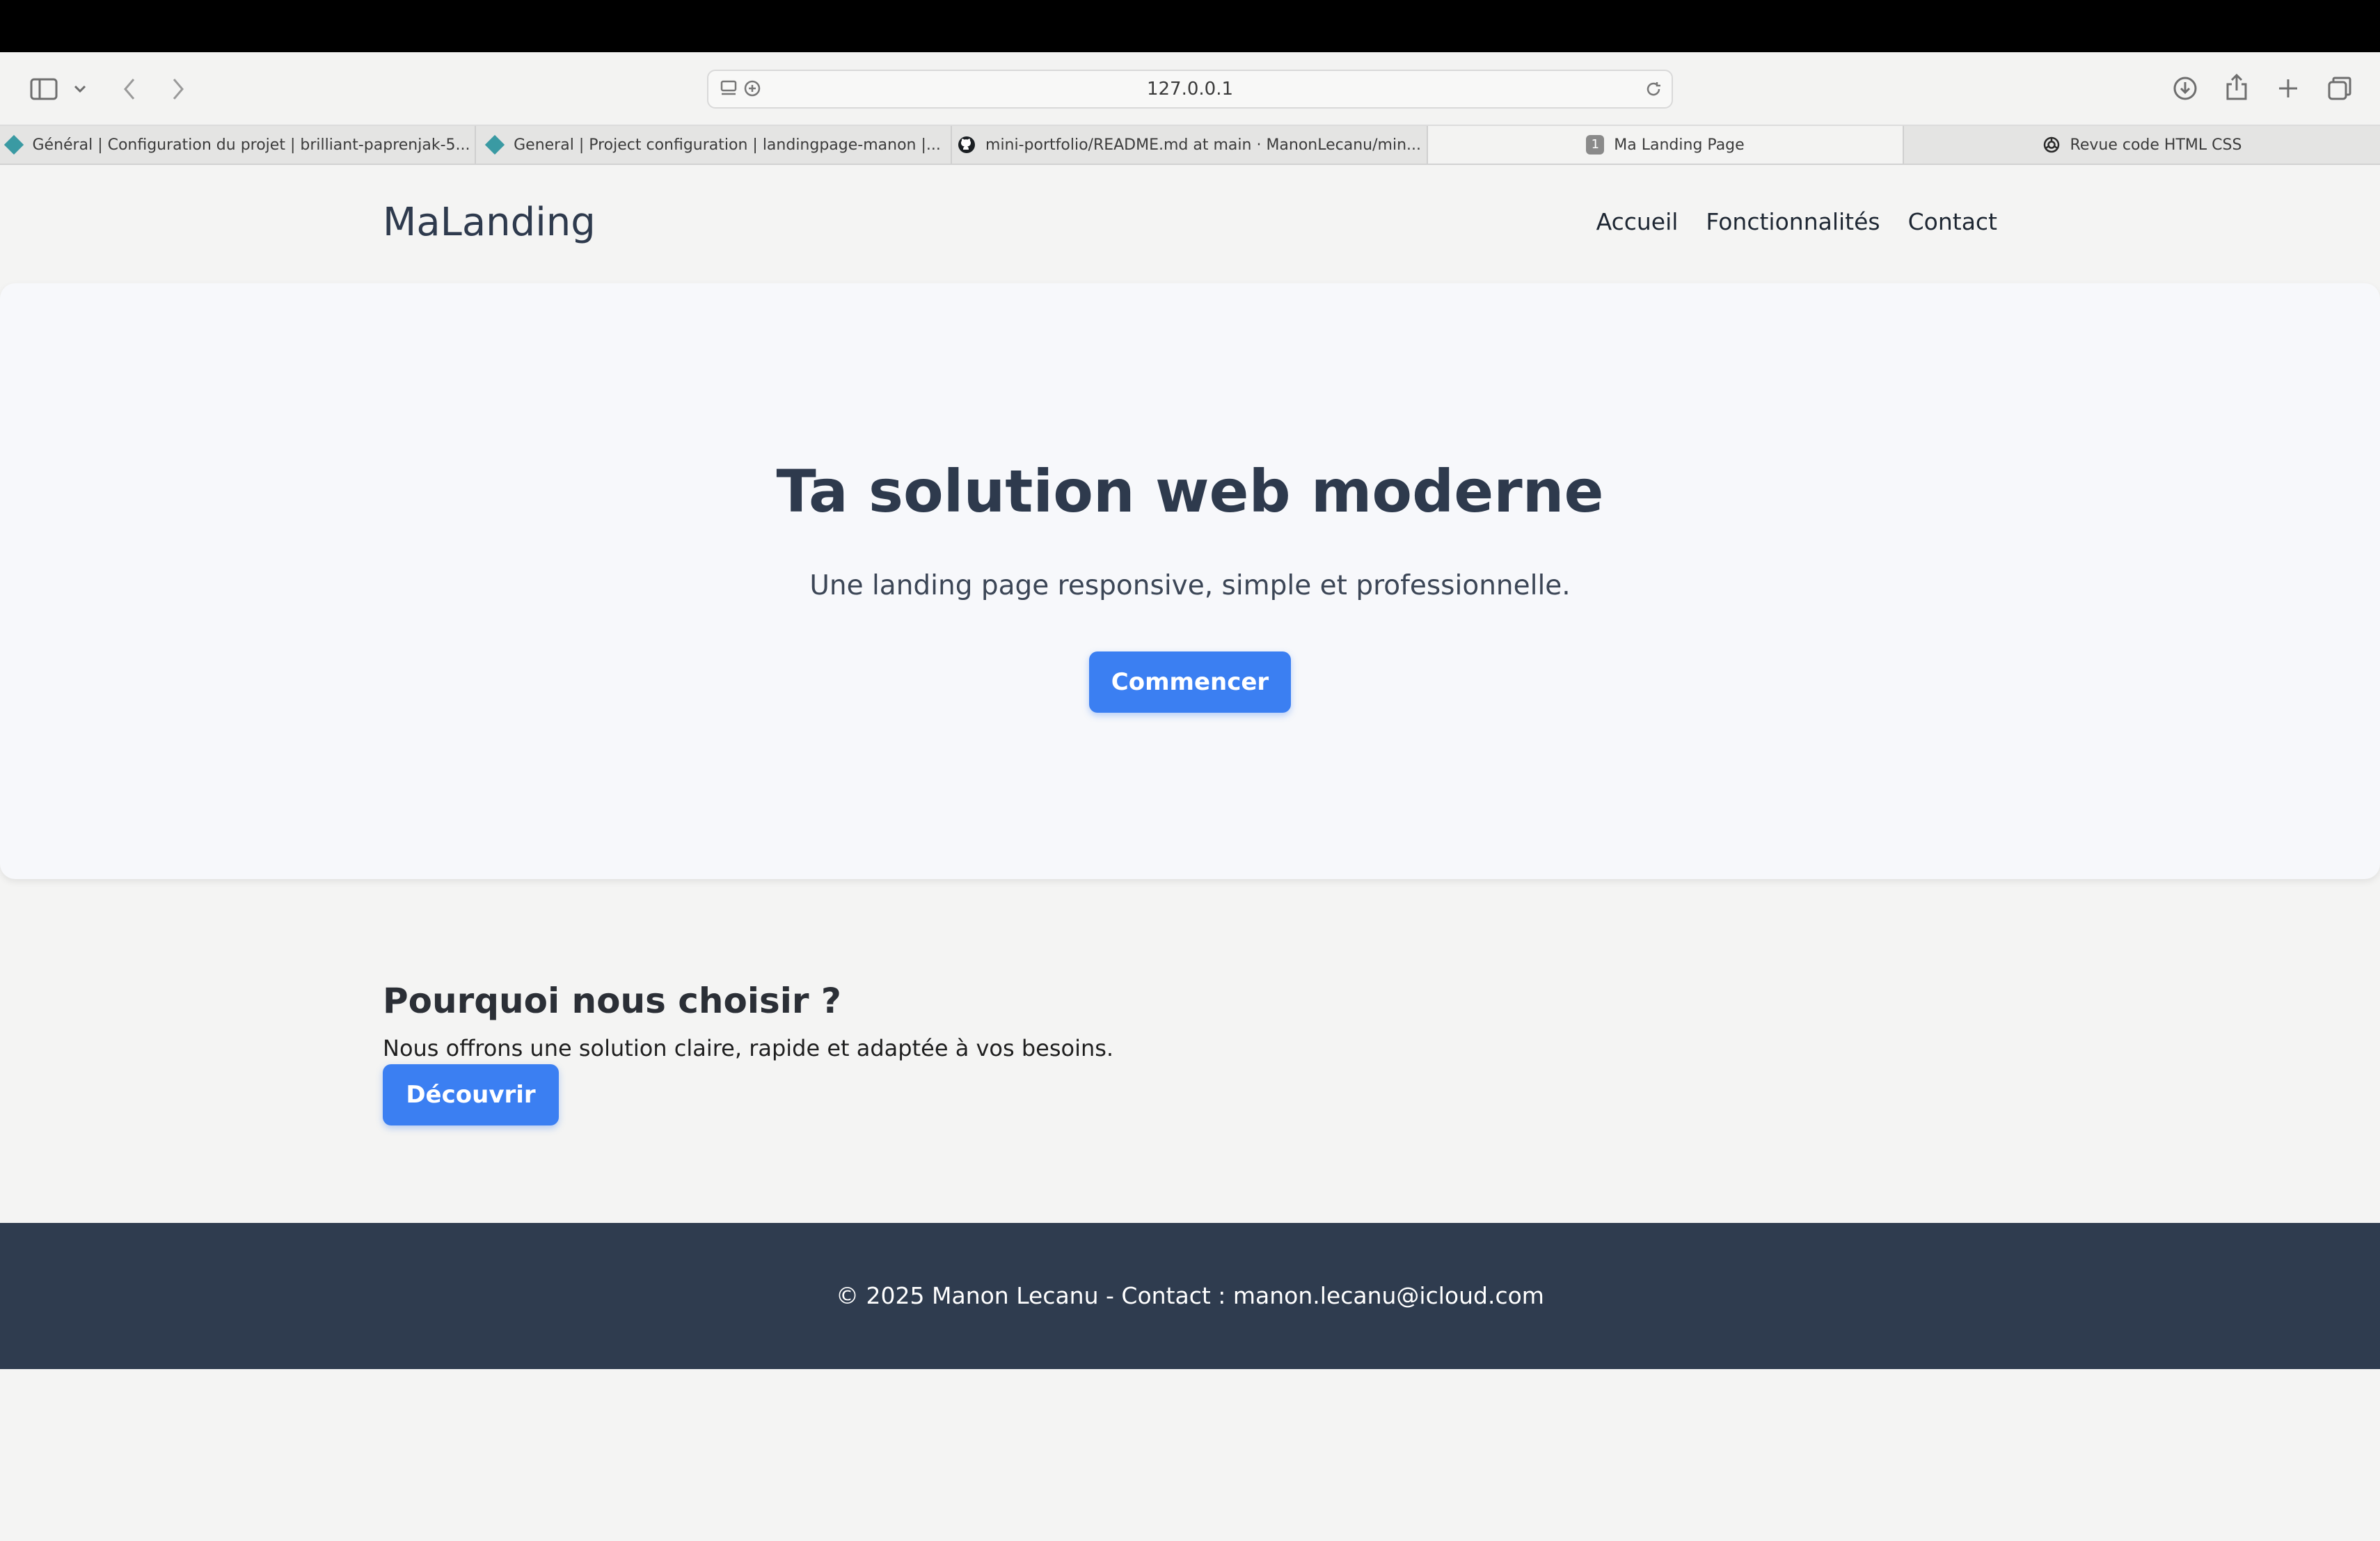 The height and width of the screenshot is (1541, 2380). I want to click on github-icon, so click(967, 145).